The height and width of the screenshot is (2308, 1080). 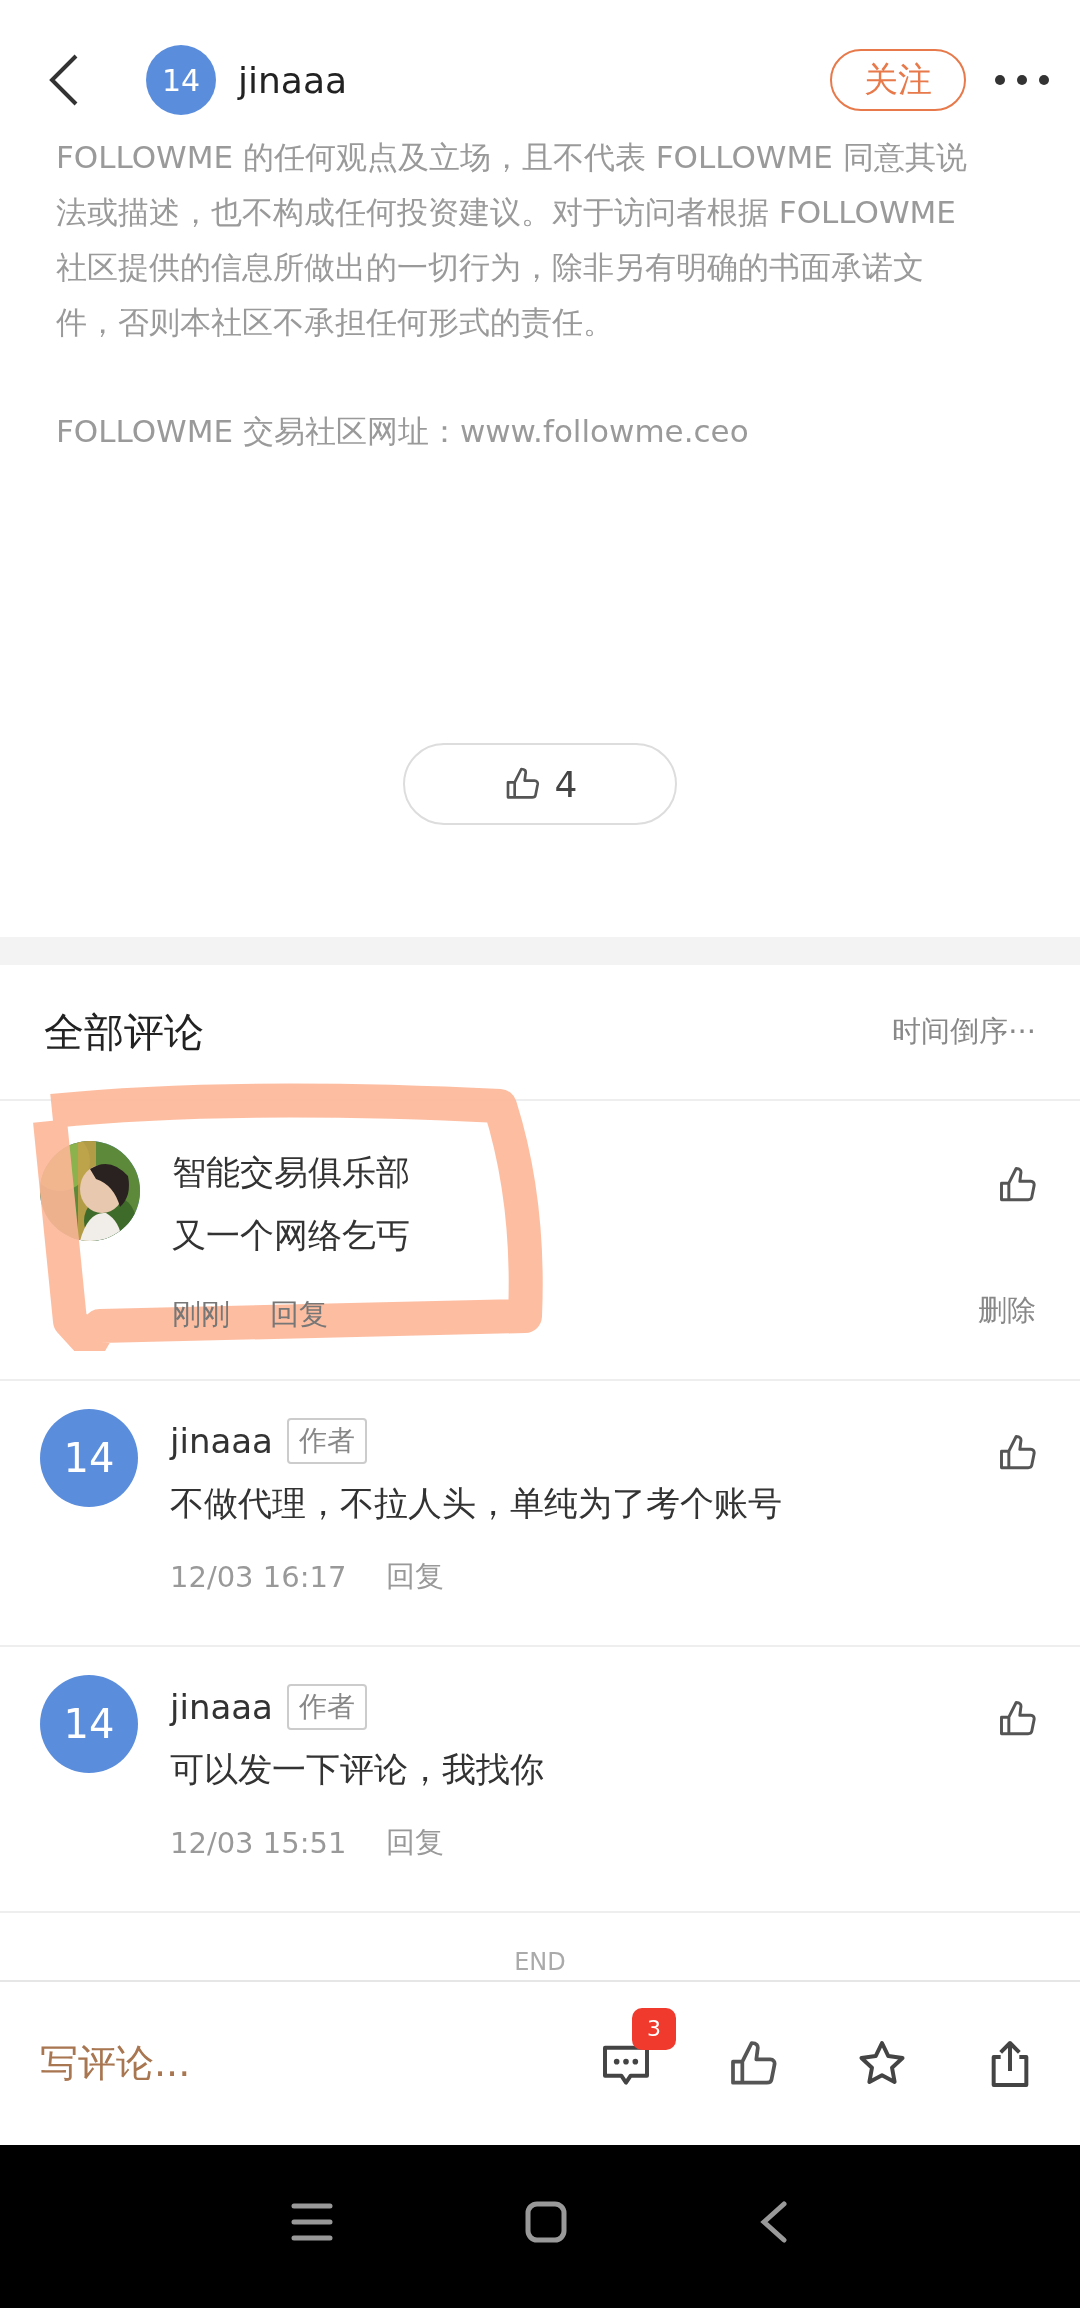 I want to click on comments-title: 全部评论, so click(x=124, y=1032).